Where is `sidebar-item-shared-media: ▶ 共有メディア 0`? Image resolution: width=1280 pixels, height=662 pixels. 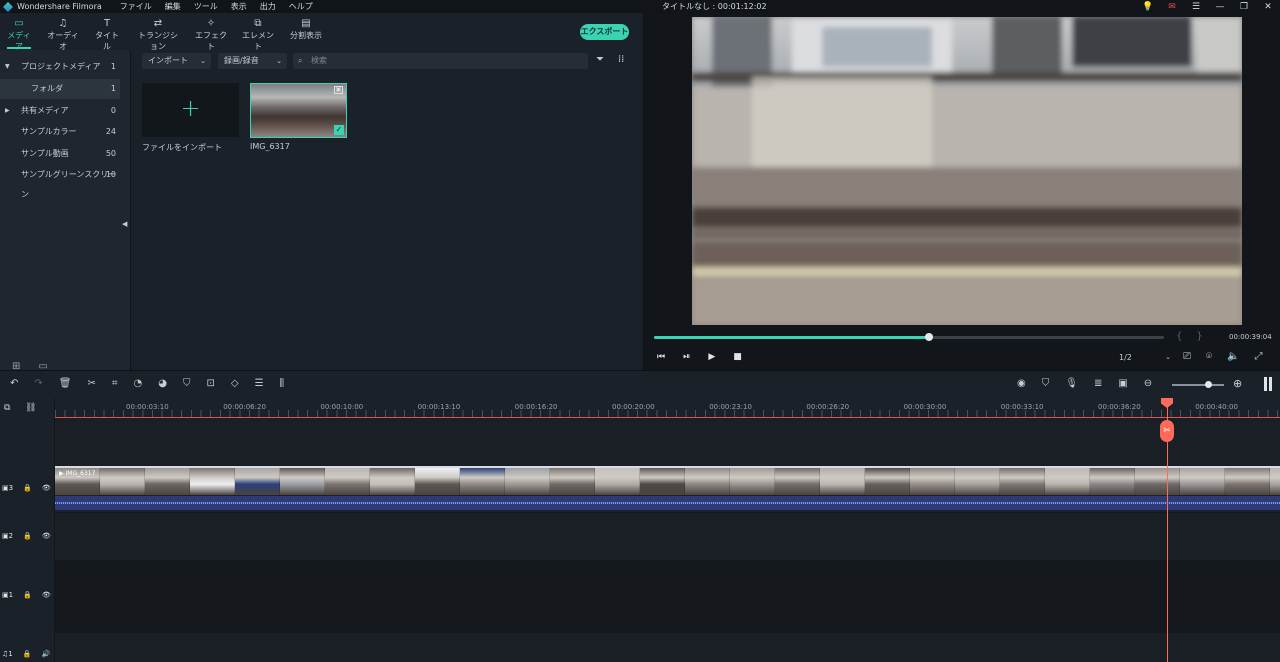
sidebar-item-shared-media: ▶ 共有メディア 0 is located at coordinates (60, 111).